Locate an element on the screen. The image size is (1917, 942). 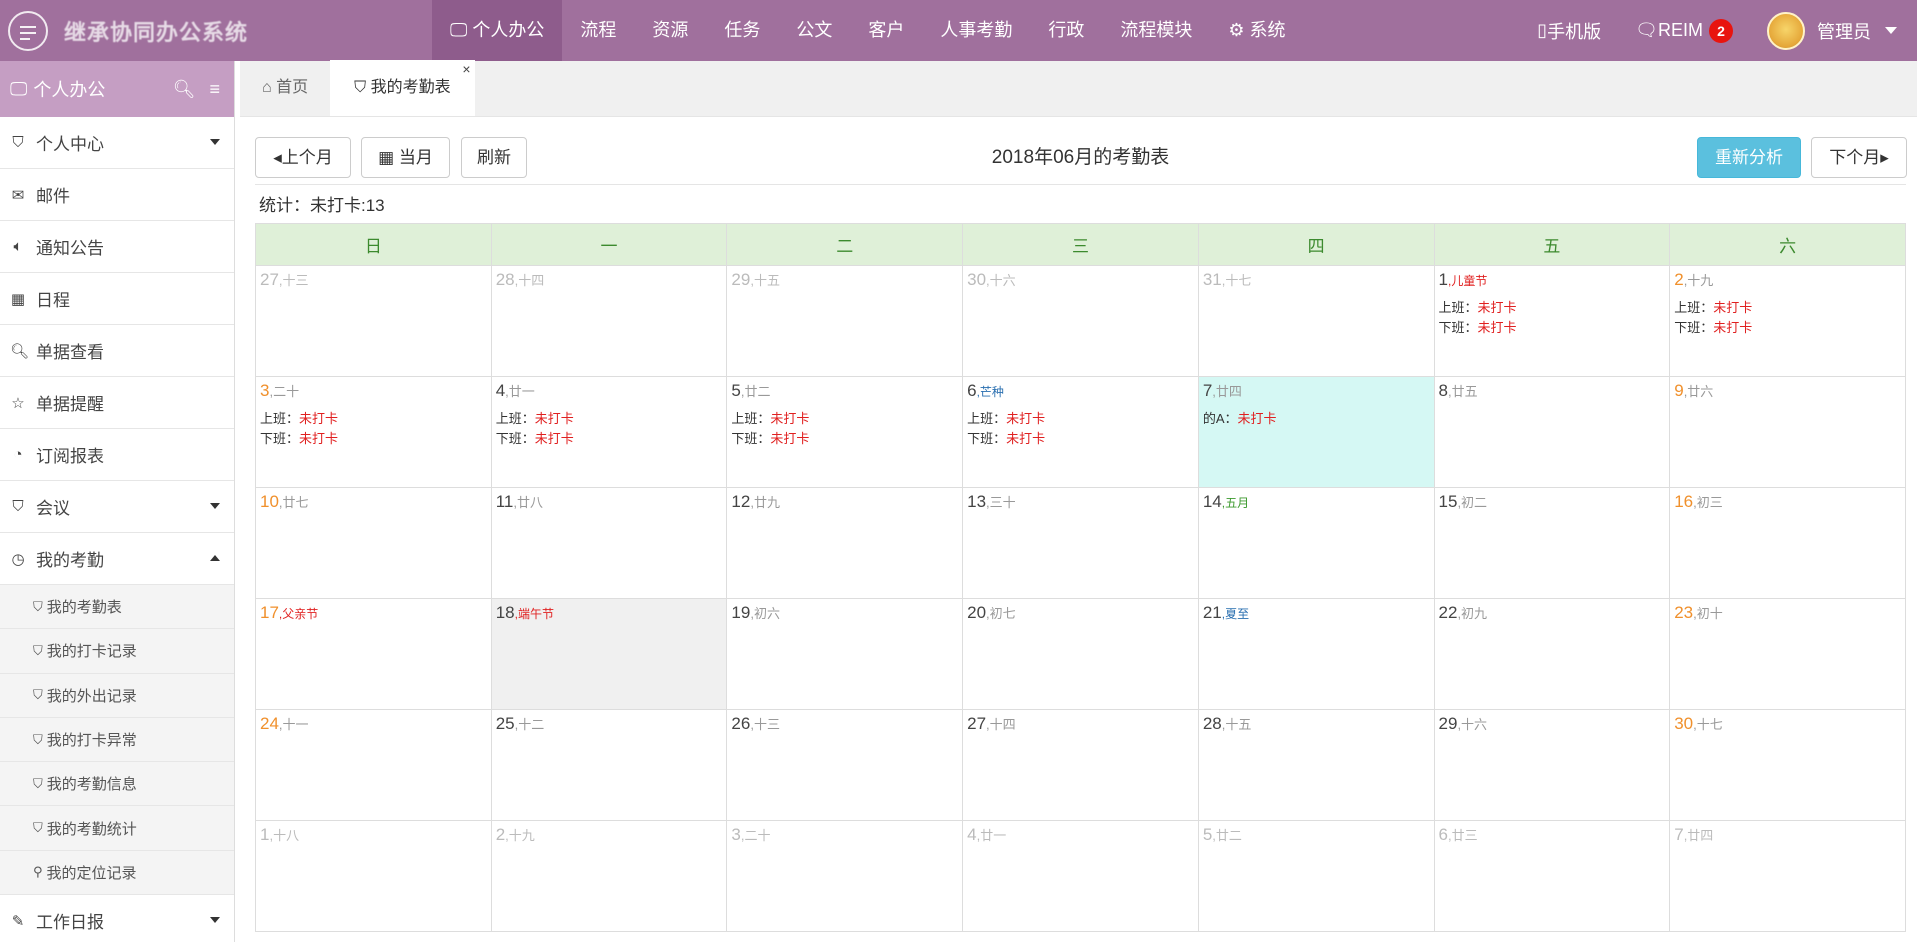
sidebar-item-reports: ◔ 订阅报表 is located at coordinates (117, 455).